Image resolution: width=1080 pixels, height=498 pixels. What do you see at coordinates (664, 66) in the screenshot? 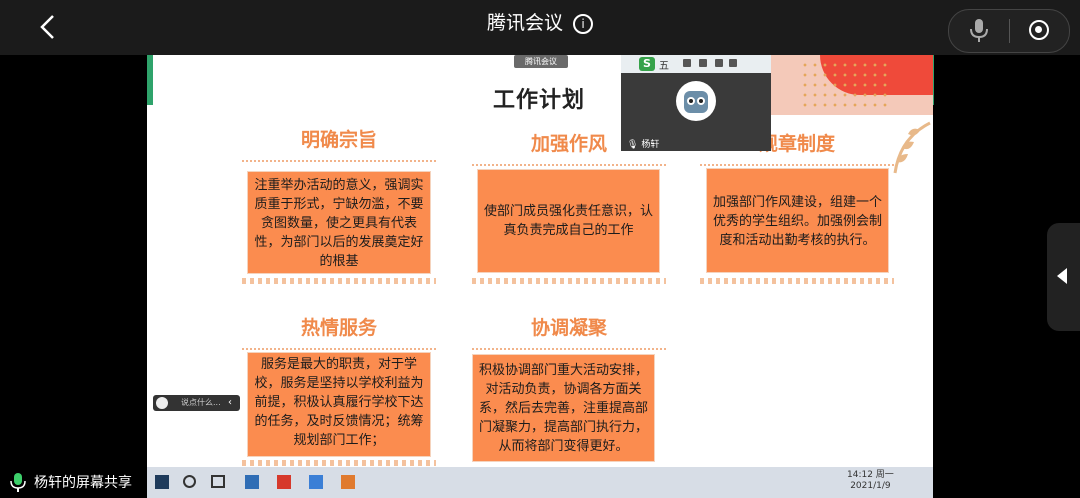
I see `toolbar-text: 五` at bounding box center [664, 66].